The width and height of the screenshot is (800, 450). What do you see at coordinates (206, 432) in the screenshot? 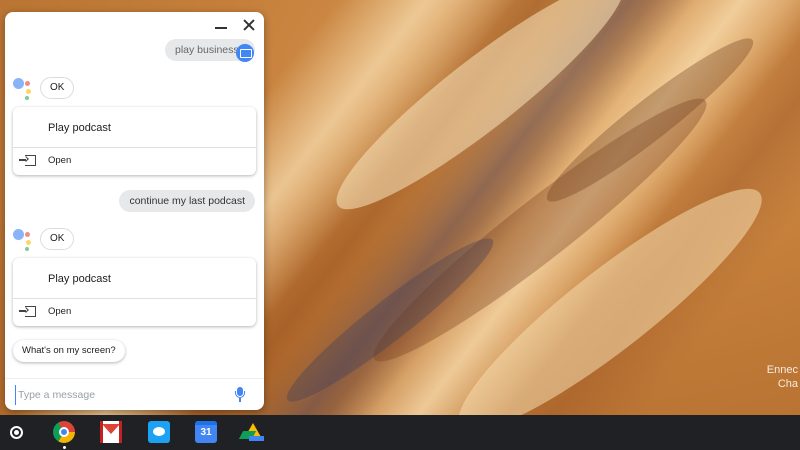
I see `calendar-icon: 31` at bounding box center [206, 432].